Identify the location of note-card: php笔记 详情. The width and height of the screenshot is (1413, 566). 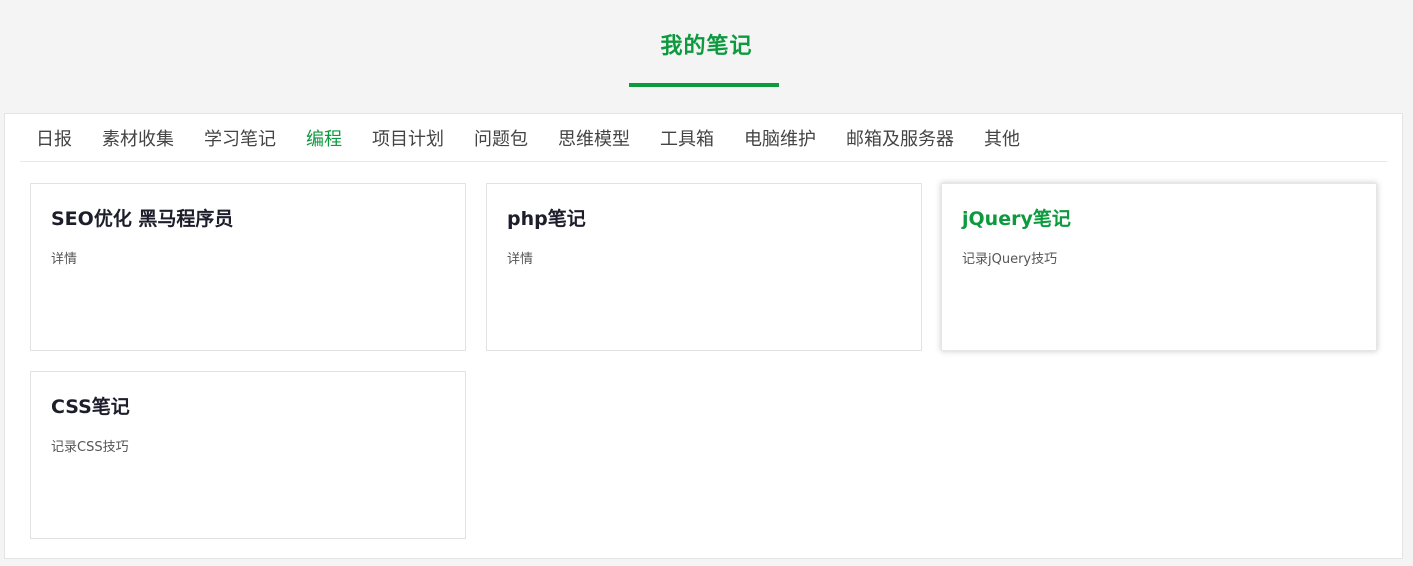
(704, 267).